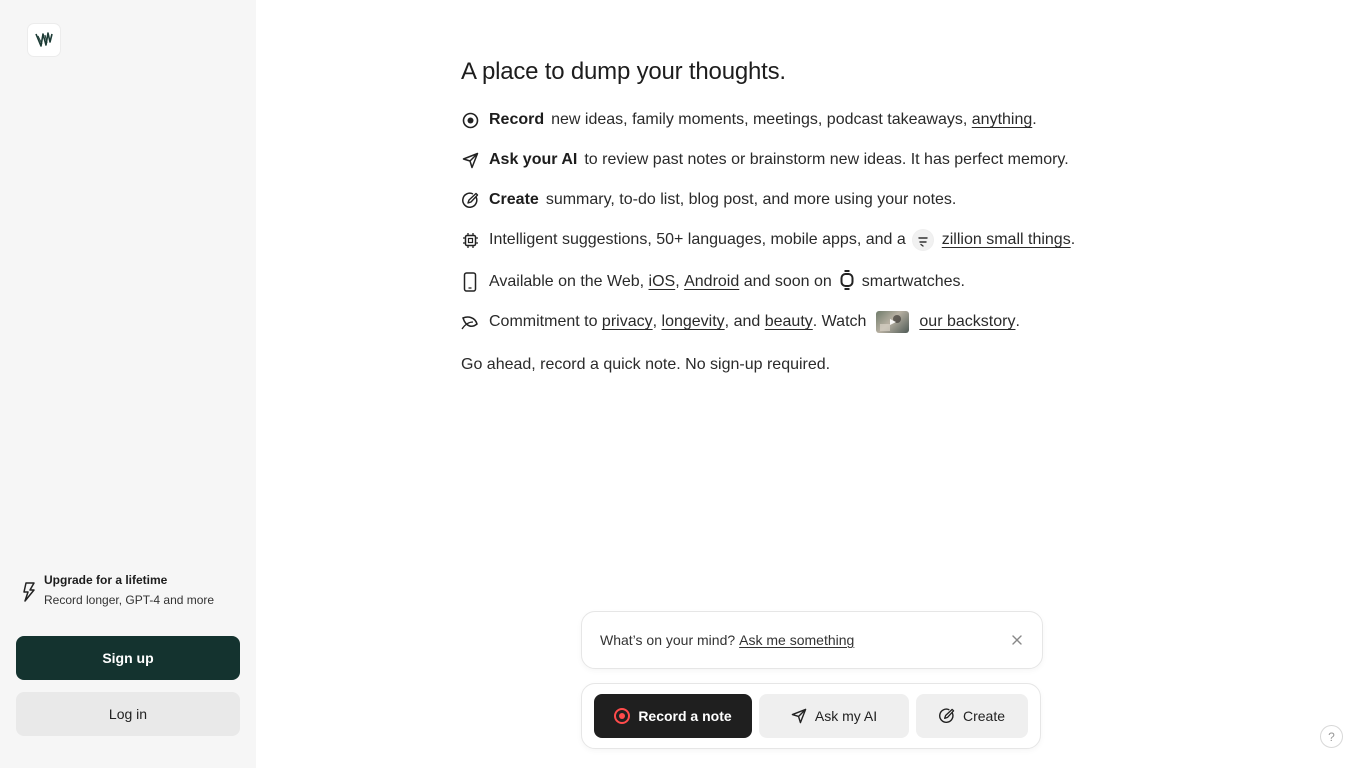  Describe the element at coordinates (517, 119) in the screenshot. I see `feature-record-title: Record` at that location.